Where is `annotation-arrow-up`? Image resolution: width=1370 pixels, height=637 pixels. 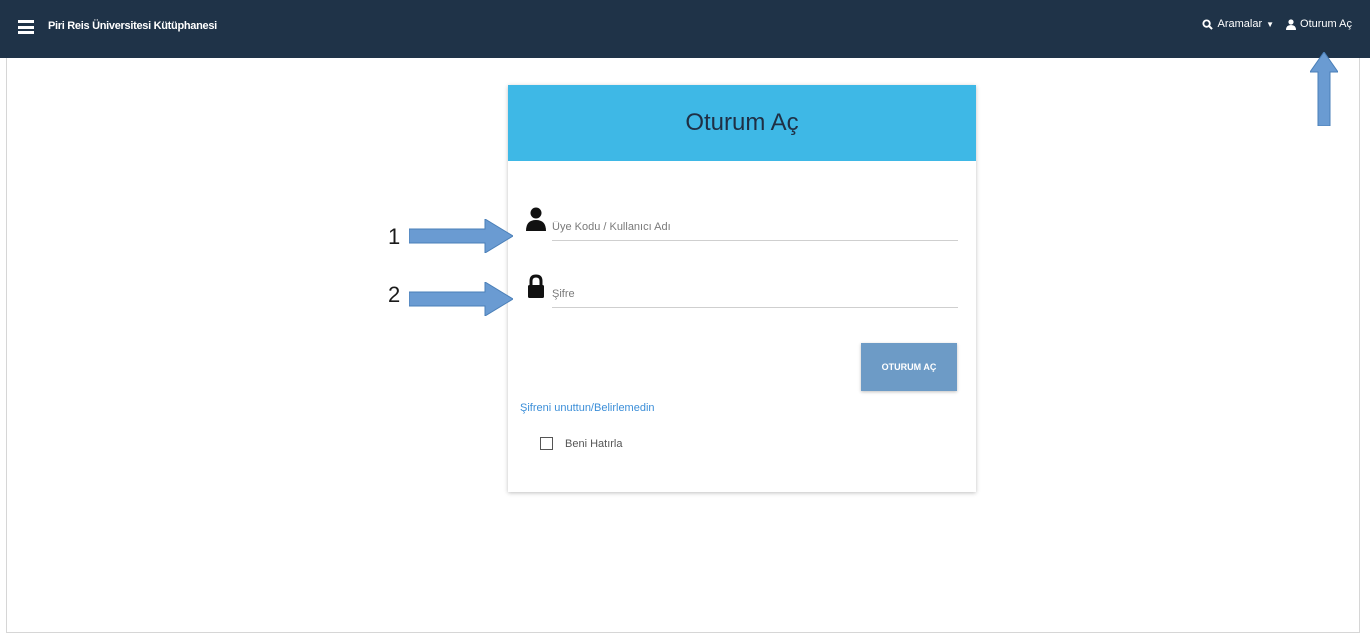 annotation-arrow-up is located at coordinates (1324, 89).